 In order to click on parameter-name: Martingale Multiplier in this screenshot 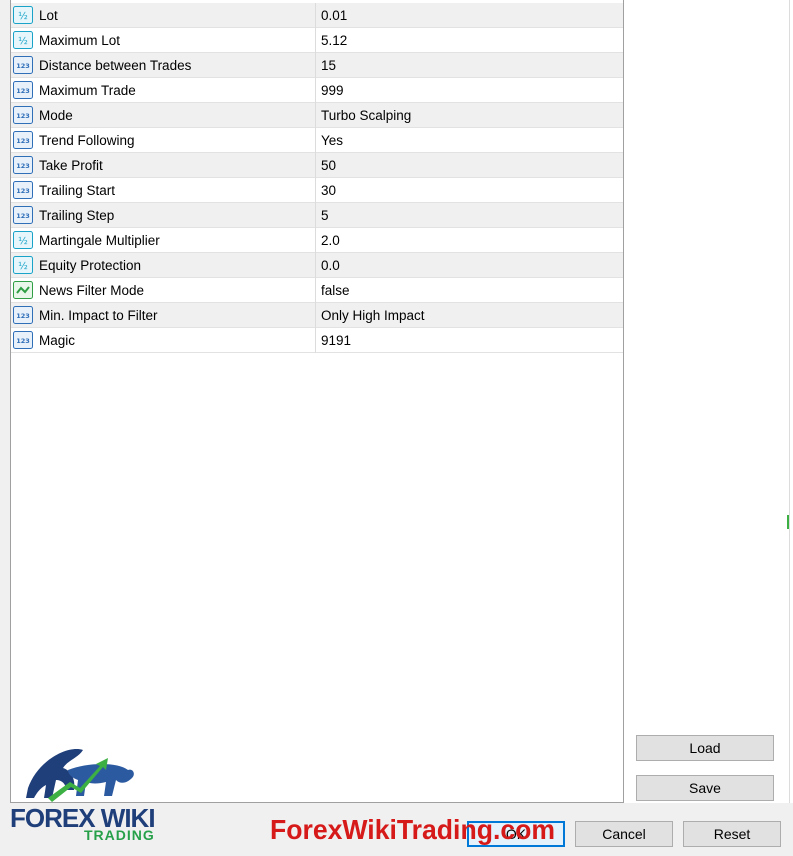, I will do `click(99, 240)`.